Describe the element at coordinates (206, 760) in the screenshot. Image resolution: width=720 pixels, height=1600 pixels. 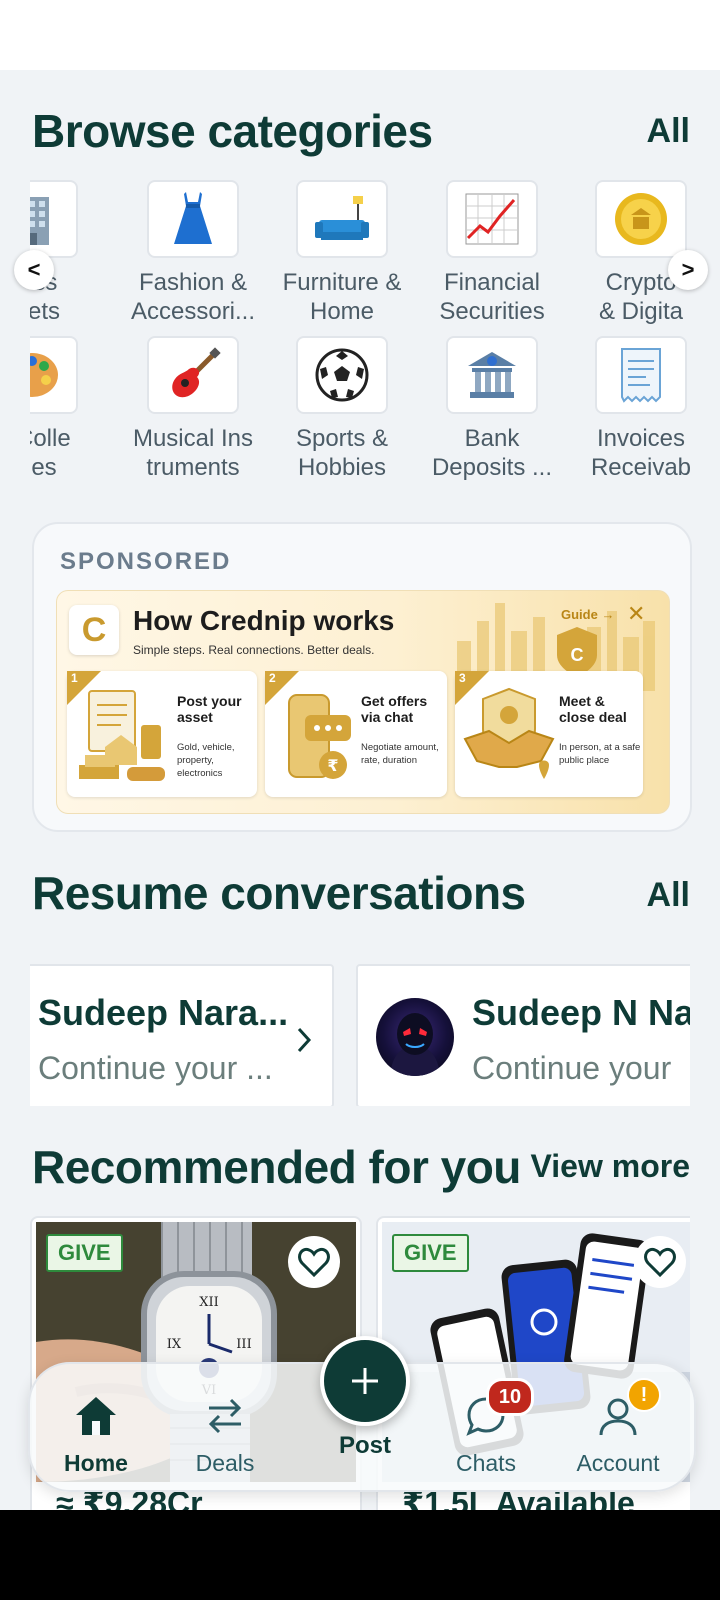
I see `step-description: Gold, vehicle, property, electronics` at that location.